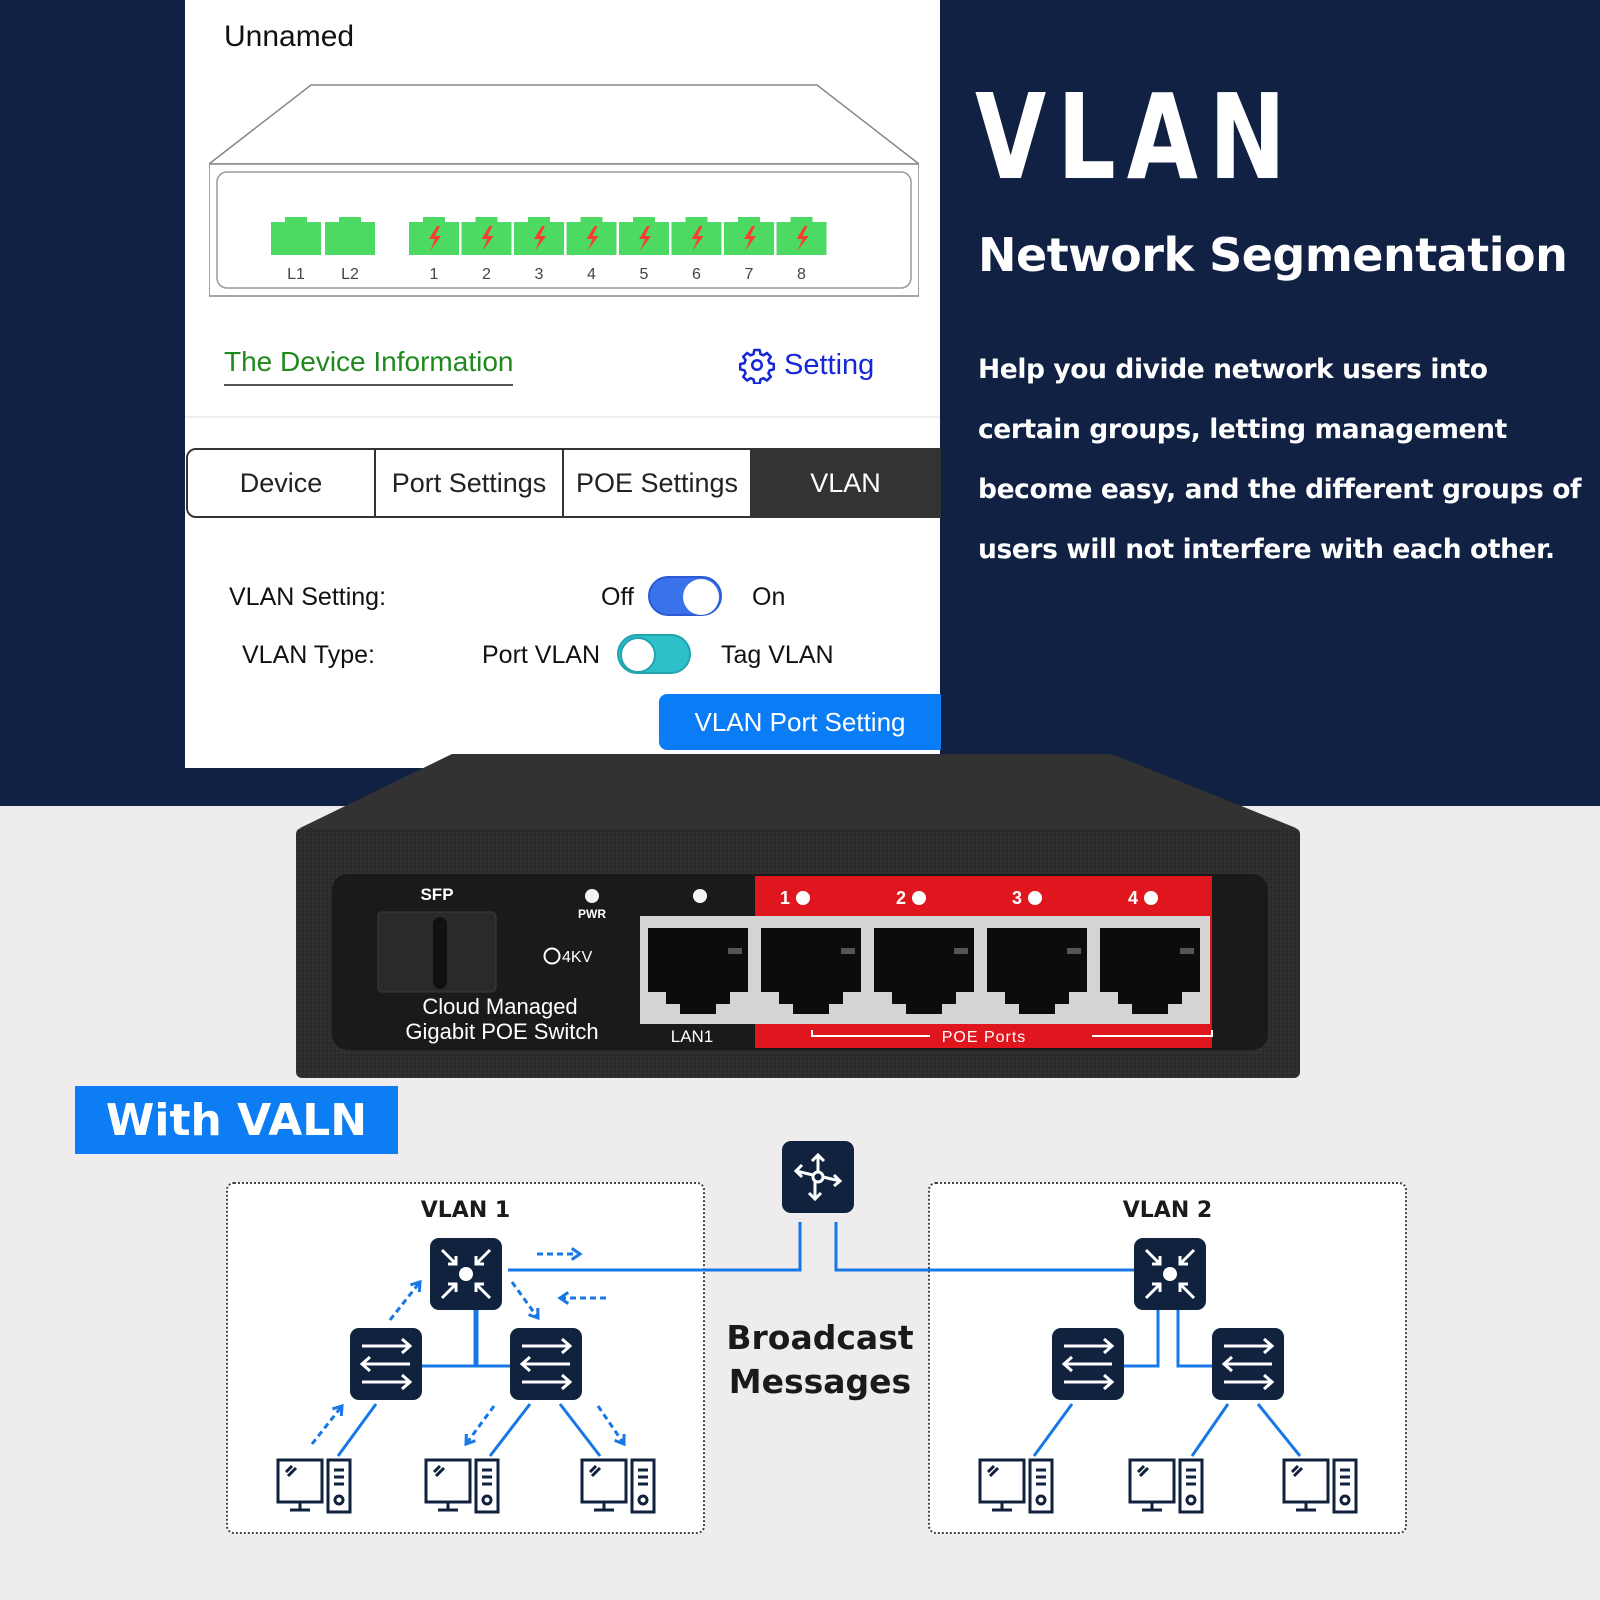 The image size is (1600, 1600). Describe the element at coordinates (692, 1036) in the screenshot. I see `lan1-label: LAN1` at that location.